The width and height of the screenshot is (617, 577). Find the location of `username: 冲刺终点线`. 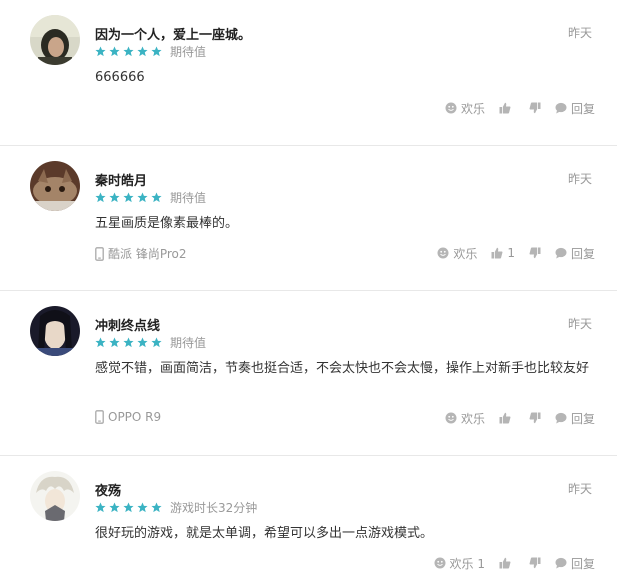

username: 冲刺终点线 is located at coordinates (127, 324).